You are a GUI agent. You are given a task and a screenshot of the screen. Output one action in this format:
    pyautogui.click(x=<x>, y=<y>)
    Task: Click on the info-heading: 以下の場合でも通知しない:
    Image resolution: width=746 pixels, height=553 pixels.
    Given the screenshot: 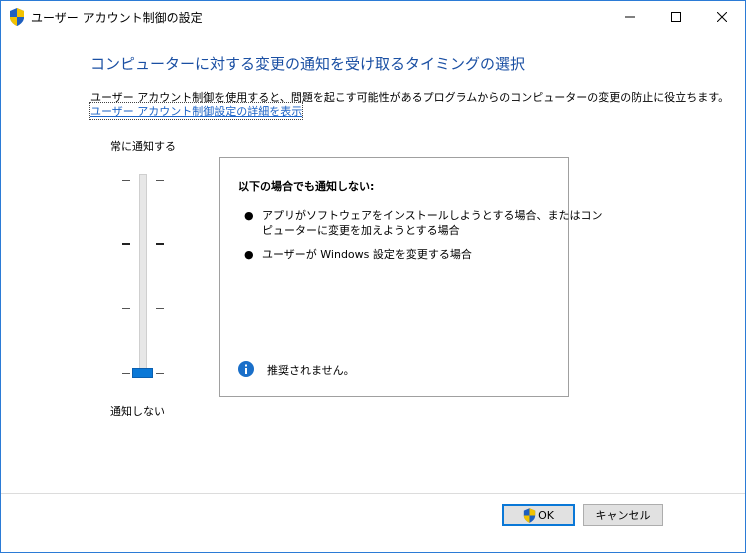 What is the action you would take?
    pyautogui.click(x=306, y=186)
    